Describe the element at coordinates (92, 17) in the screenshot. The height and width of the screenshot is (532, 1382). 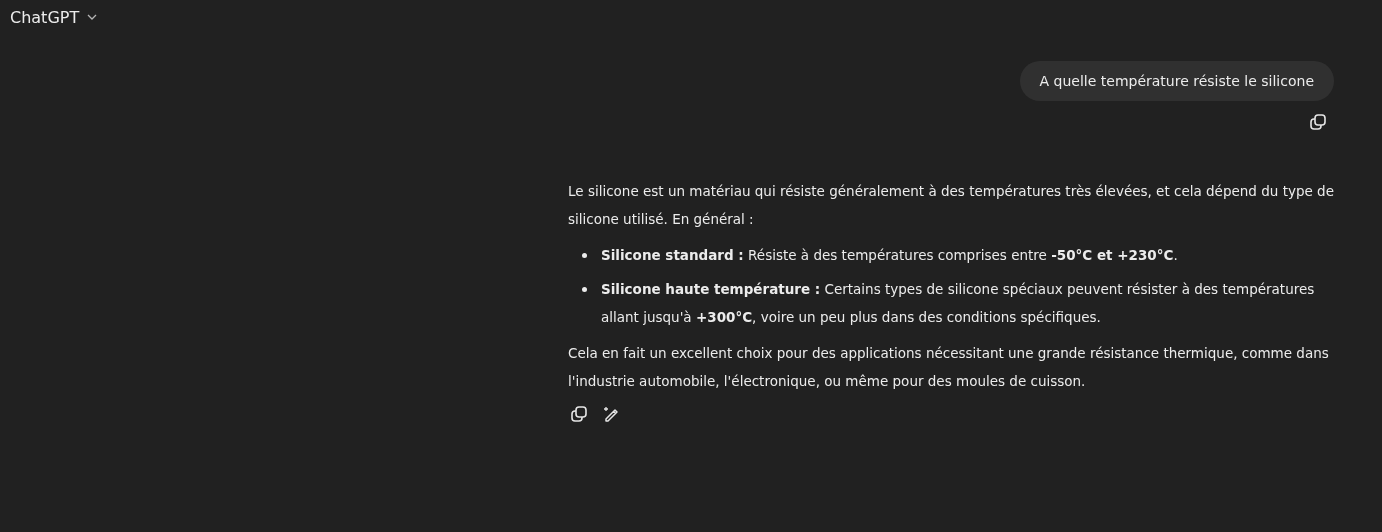
I see `chevron-icon` at that location.